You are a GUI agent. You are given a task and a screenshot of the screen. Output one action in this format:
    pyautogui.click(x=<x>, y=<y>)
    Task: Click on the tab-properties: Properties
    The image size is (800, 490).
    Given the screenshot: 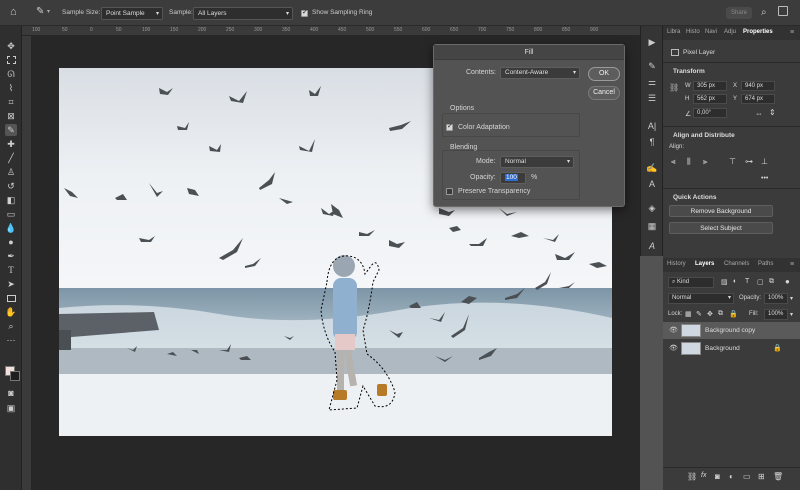 What is the action you would take?
    pyautogui.click(x=758, y=32)
    